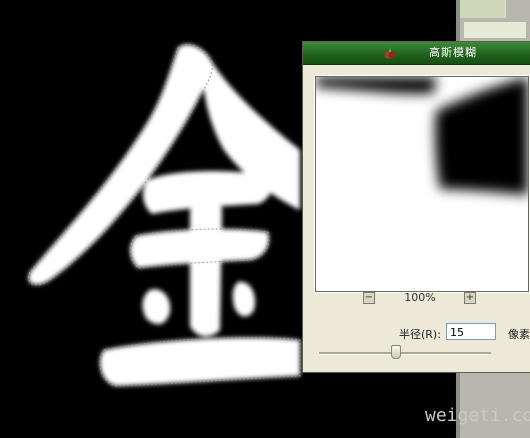 This screenshot has height=438, width=530. Describe the element at coordinates (471, 331) in the screenshot. I see `radius-input: 15` at that location.